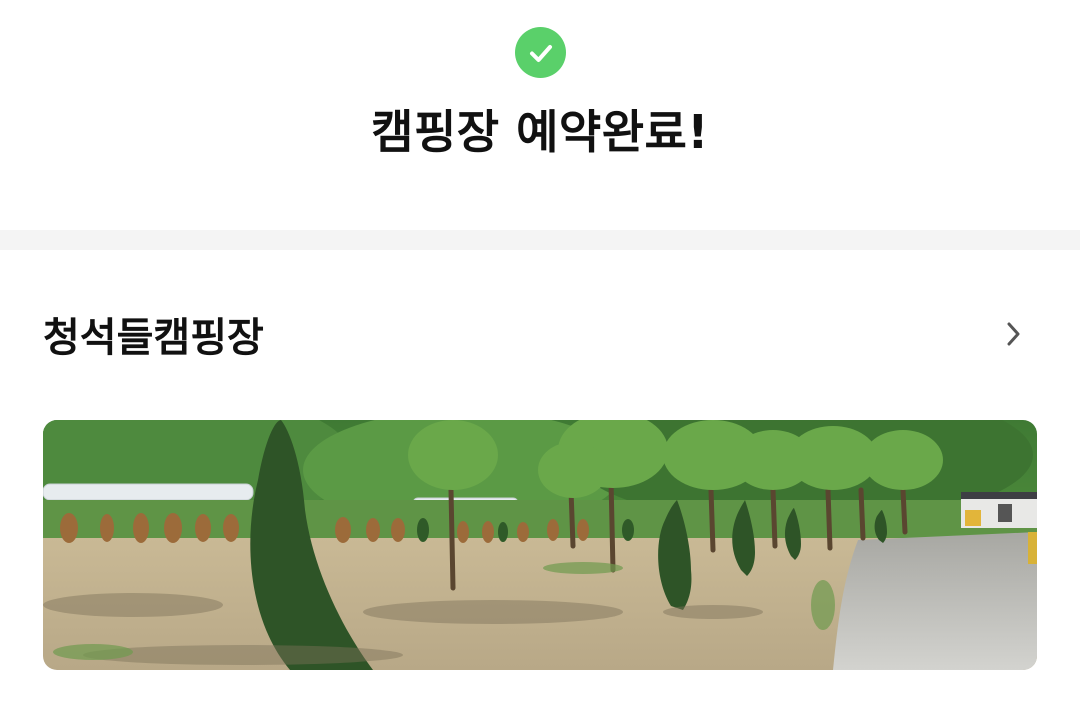  What do you see at coordinates (153, 338) in the screenshot?
I see `campsite-name: 청석들캠핑장` at bounding box center [153, 338].